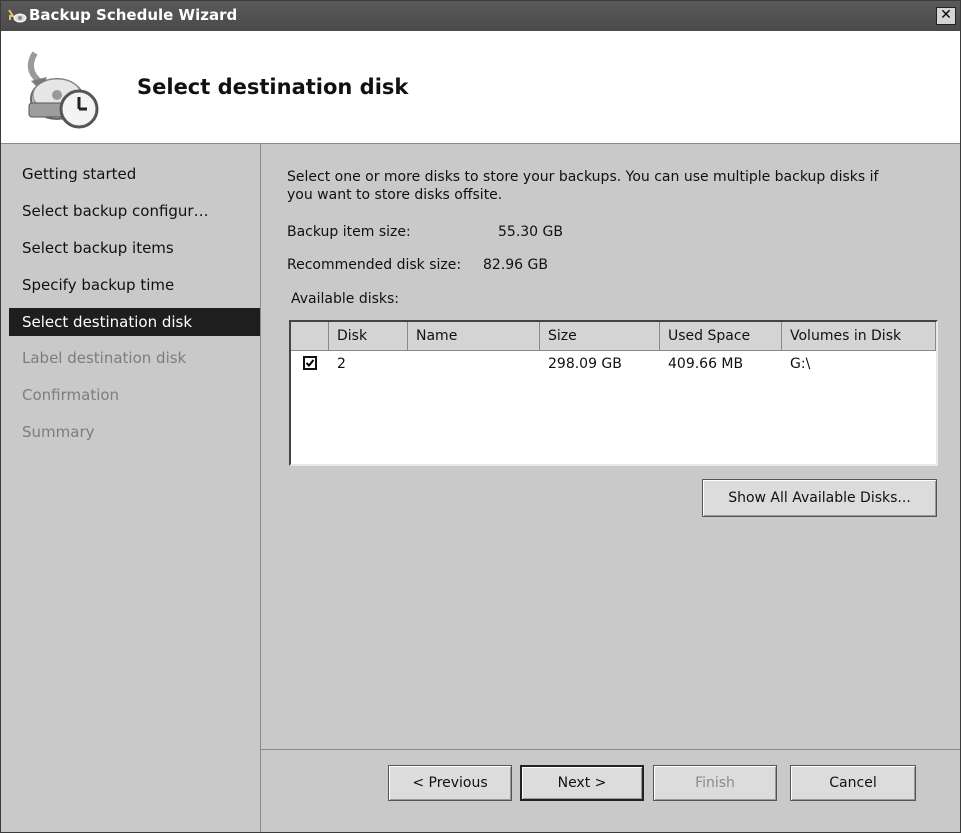 The image size is (961, 833). Describe the element at coordinates (310, 336) in the screenshot. I see `column-header-checkbox` at that location.